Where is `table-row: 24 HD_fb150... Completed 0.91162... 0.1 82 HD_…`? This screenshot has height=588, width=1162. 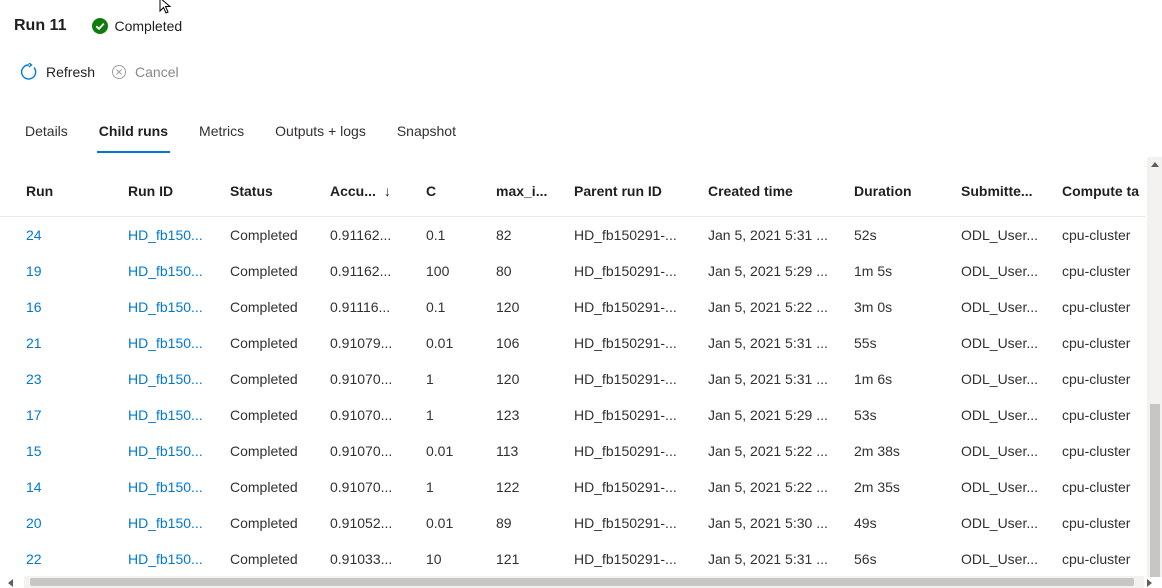 table-row: 24 HD_fb150... Completed 0.91162... 0.1 82 HD_… is located at coordinates (573, 235).